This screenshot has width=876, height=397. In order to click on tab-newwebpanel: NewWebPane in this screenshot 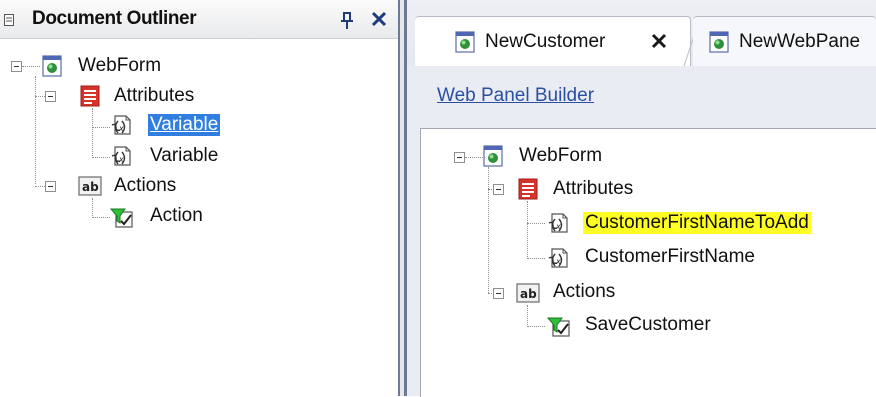, I will do `click(784, 41)`.